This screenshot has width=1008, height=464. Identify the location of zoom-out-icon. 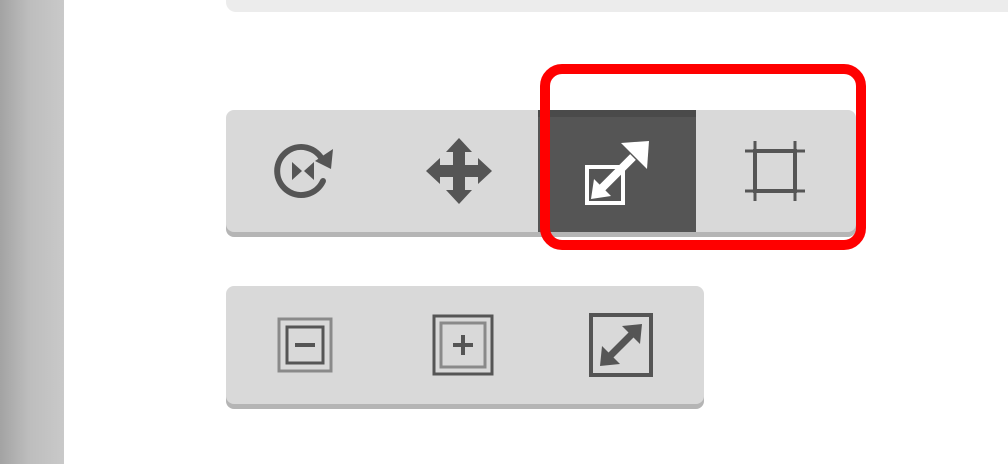
(305, 345).